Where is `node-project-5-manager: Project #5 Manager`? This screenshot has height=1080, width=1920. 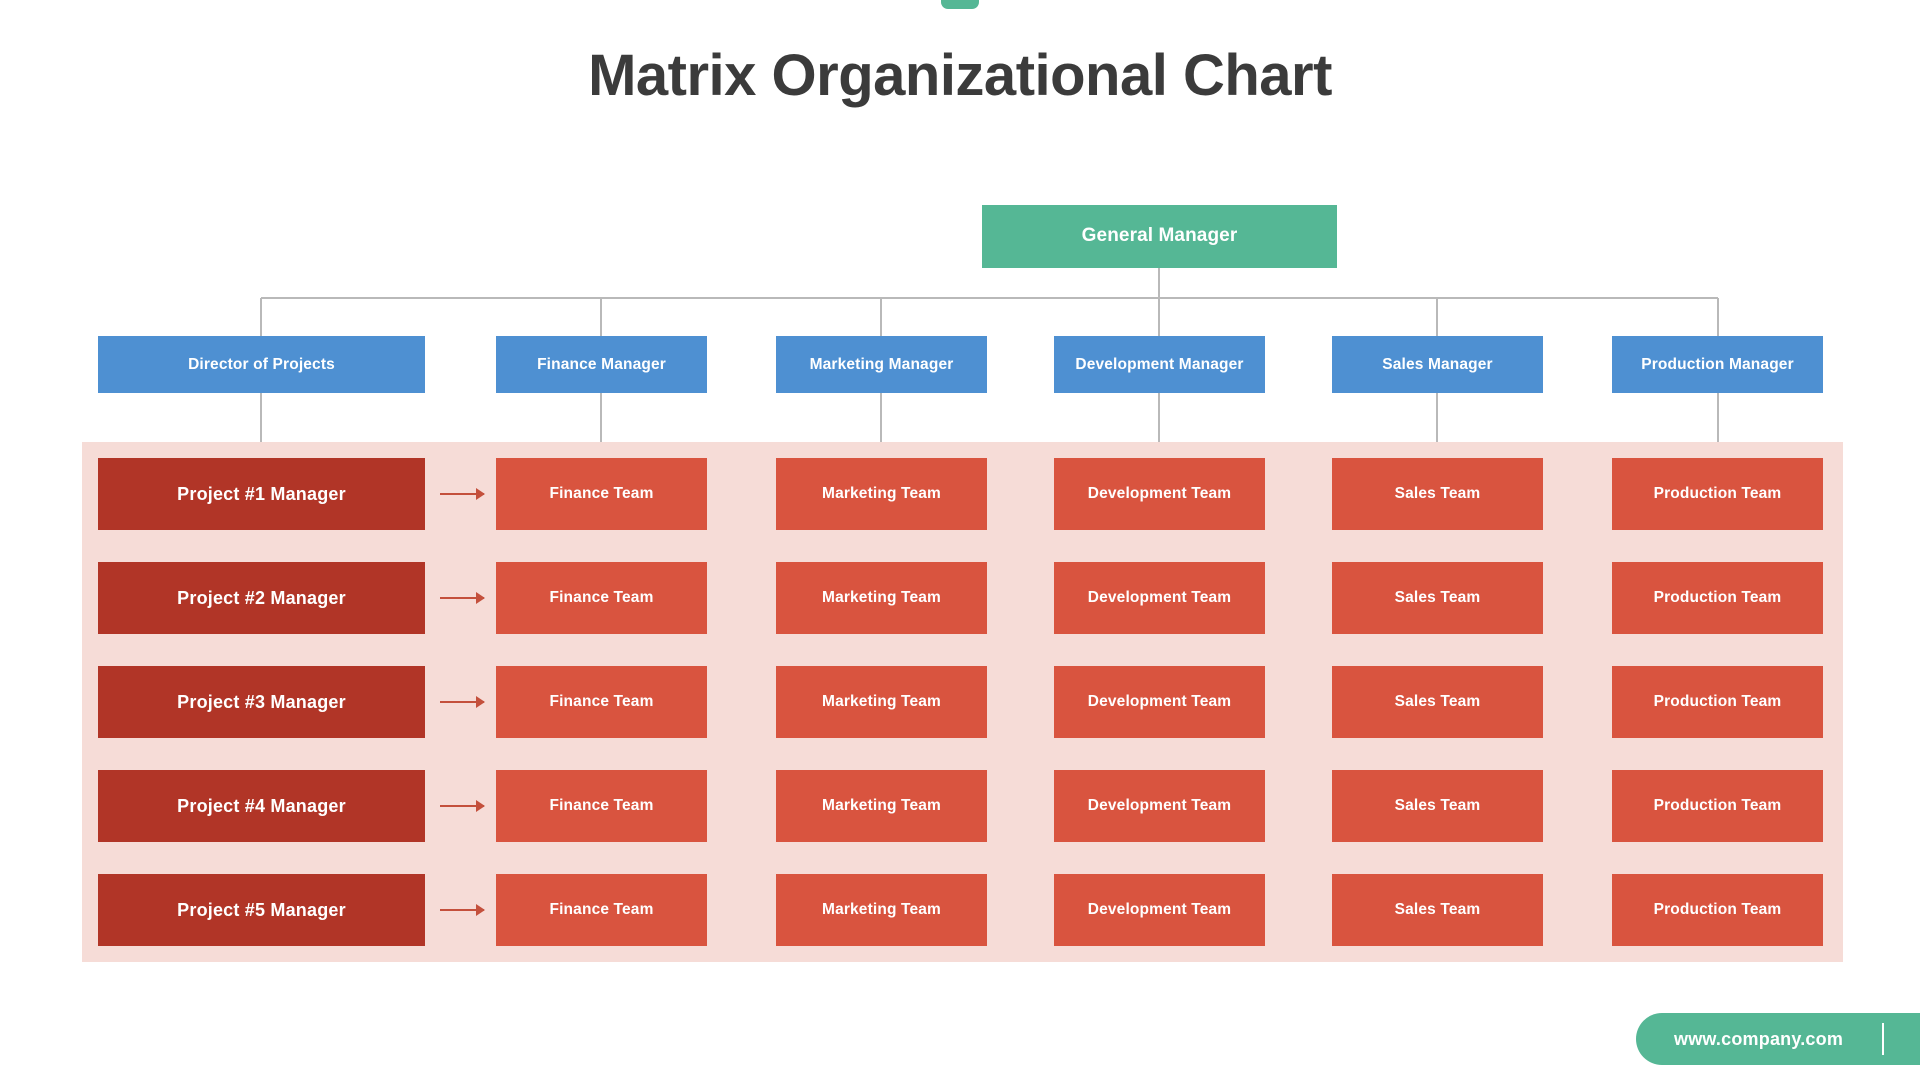 node-project-5-manager: Project #5 Manager is located at coordinates (261, 910).